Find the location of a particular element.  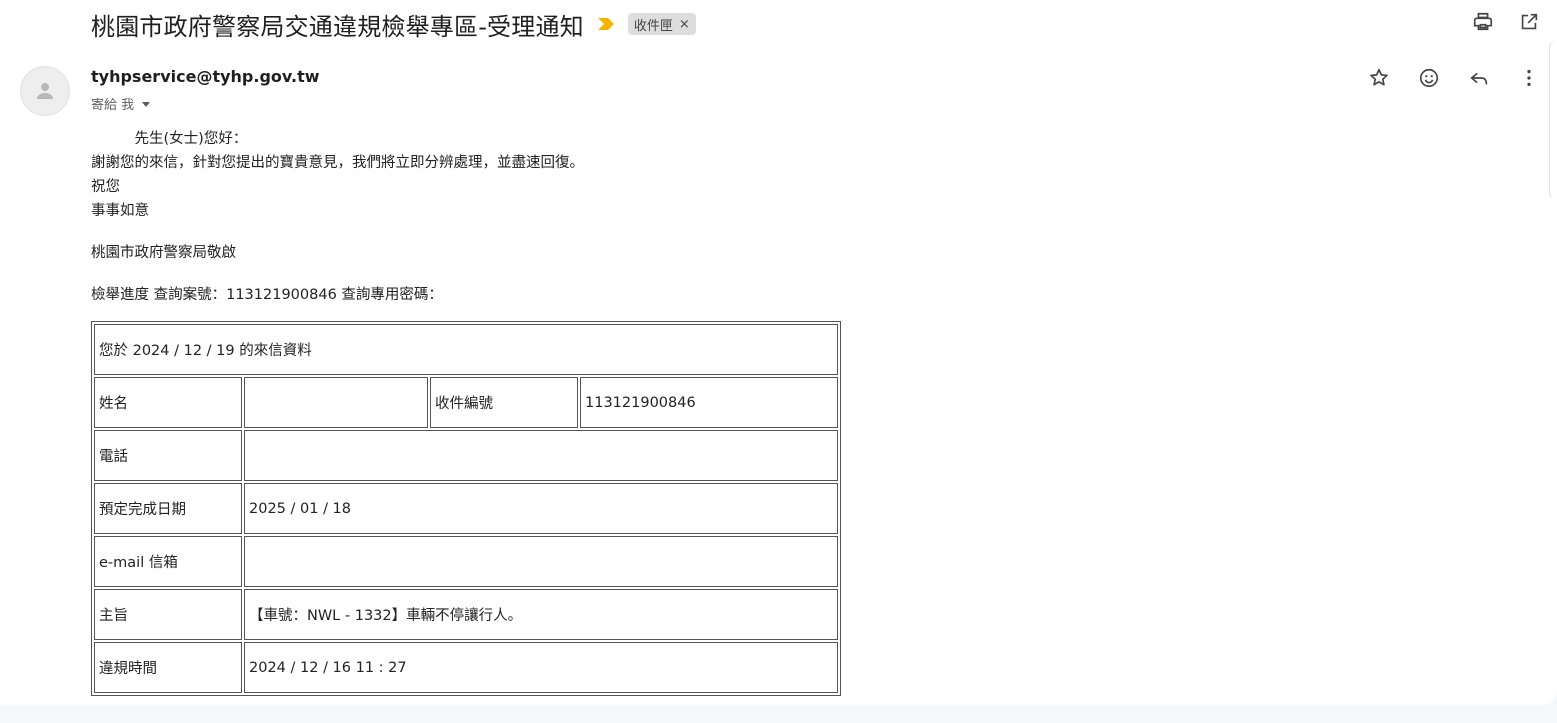

table-row: 預定完成日期 2025 / 01 / 18 is located at coordinates (466, 508).